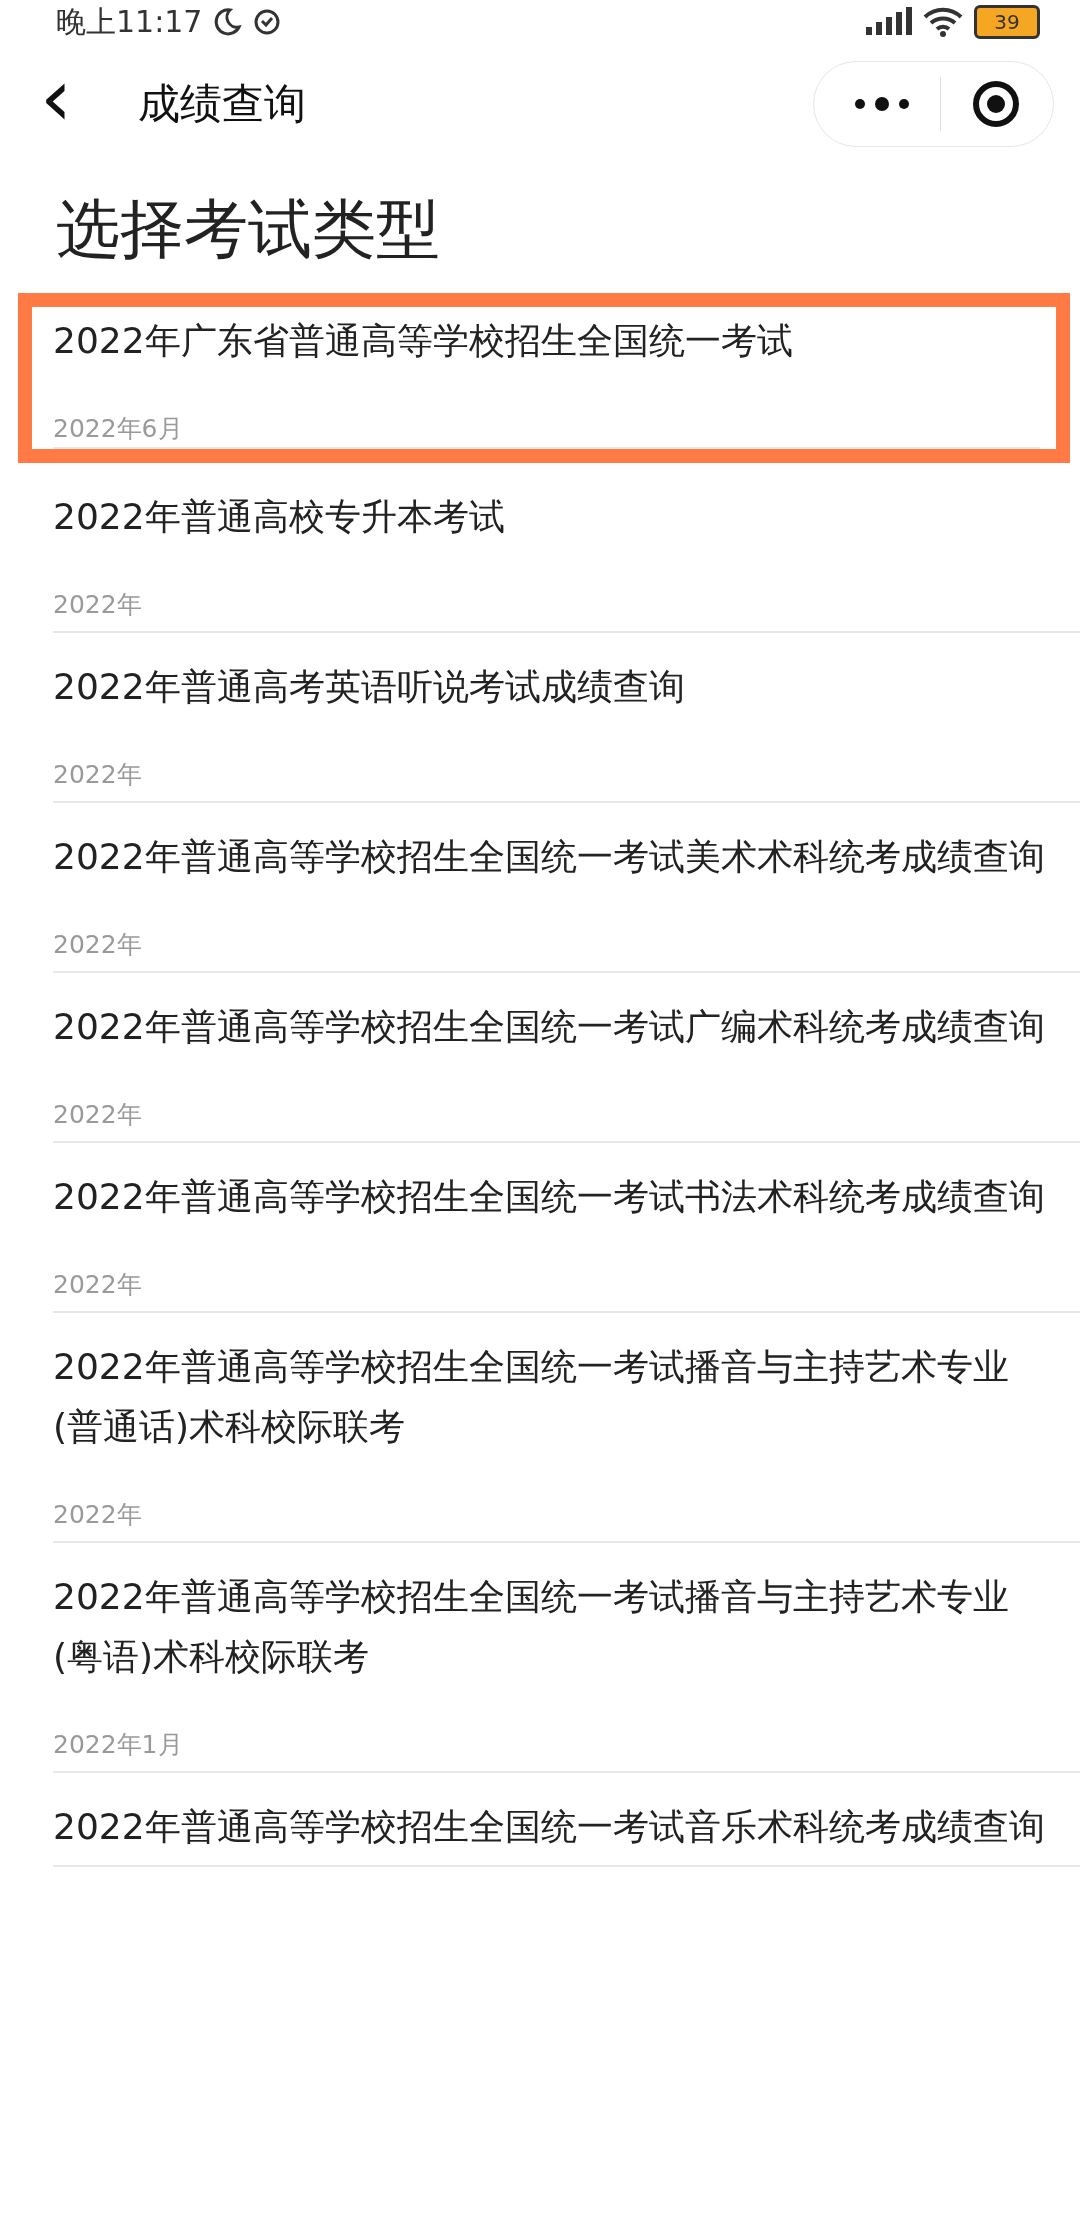  What do you see at coordinates (129, 21) in the screenshot?
I see `status-time: 晚上11:17` at bounding box center [129, 21].